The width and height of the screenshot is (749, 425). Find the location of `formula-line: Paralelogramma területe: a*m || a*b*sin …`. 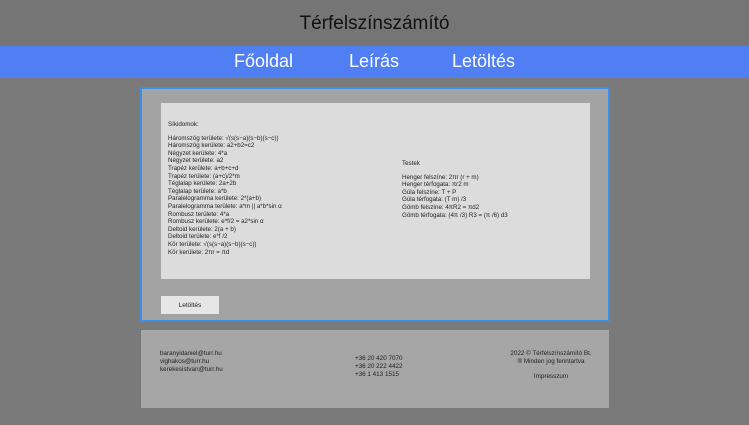

formula-line: Paralelogramma területe: a*m || a*b*sin … is located at coordinates (225, 206).